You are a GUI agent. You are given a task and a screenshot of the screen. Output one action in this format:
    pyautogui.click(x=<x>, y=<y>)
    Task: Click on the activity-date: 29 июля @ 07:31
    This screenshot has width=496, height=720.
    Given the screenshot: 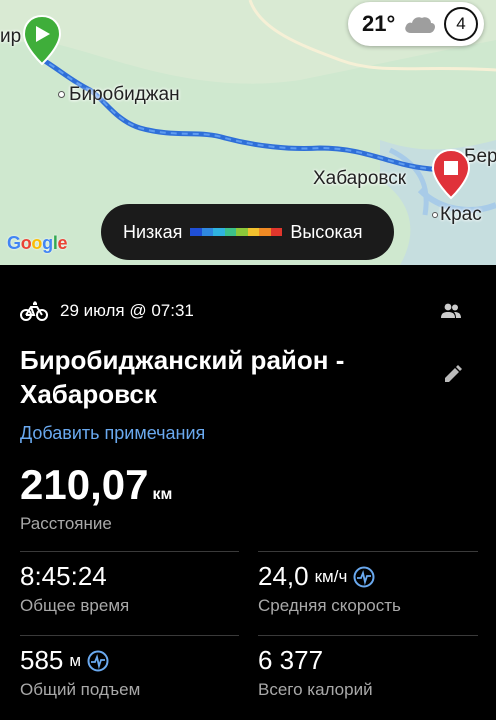 What is the action you would take?
    pyautogui.click(x=127, y=310)
    